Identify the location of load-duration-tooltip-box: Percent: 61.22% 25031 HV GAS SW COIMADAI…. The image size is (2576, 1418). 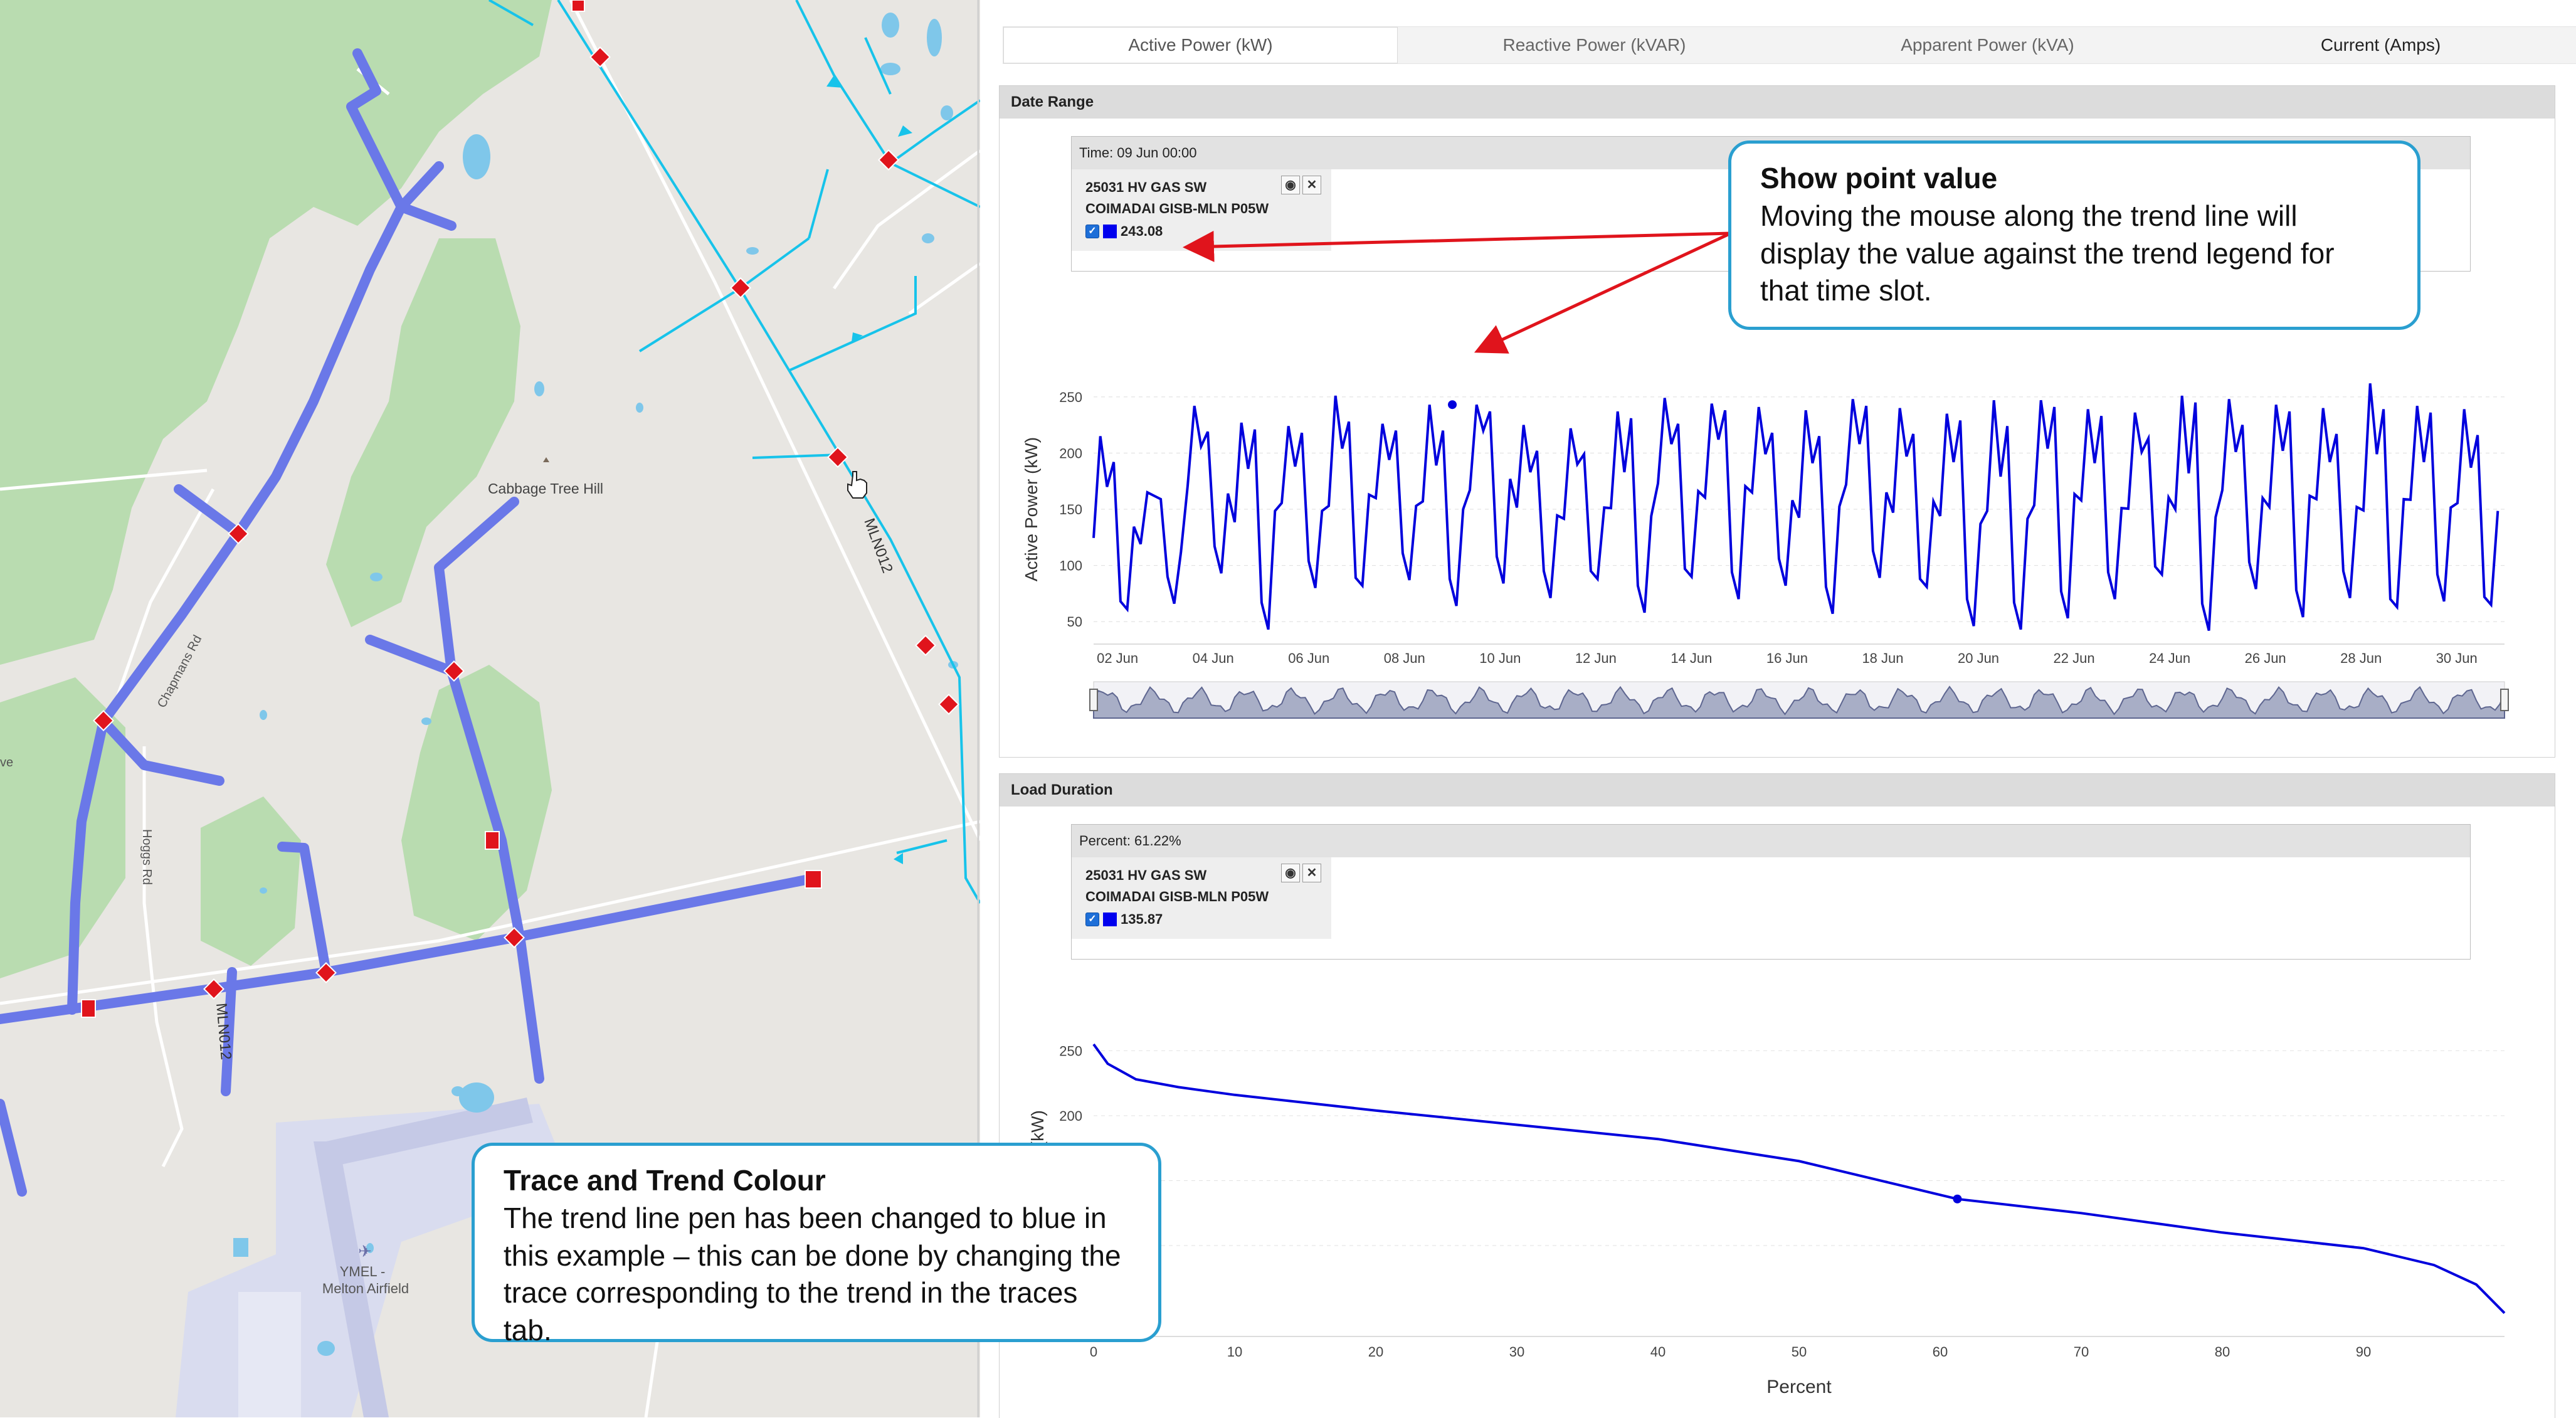
(1771, 892).